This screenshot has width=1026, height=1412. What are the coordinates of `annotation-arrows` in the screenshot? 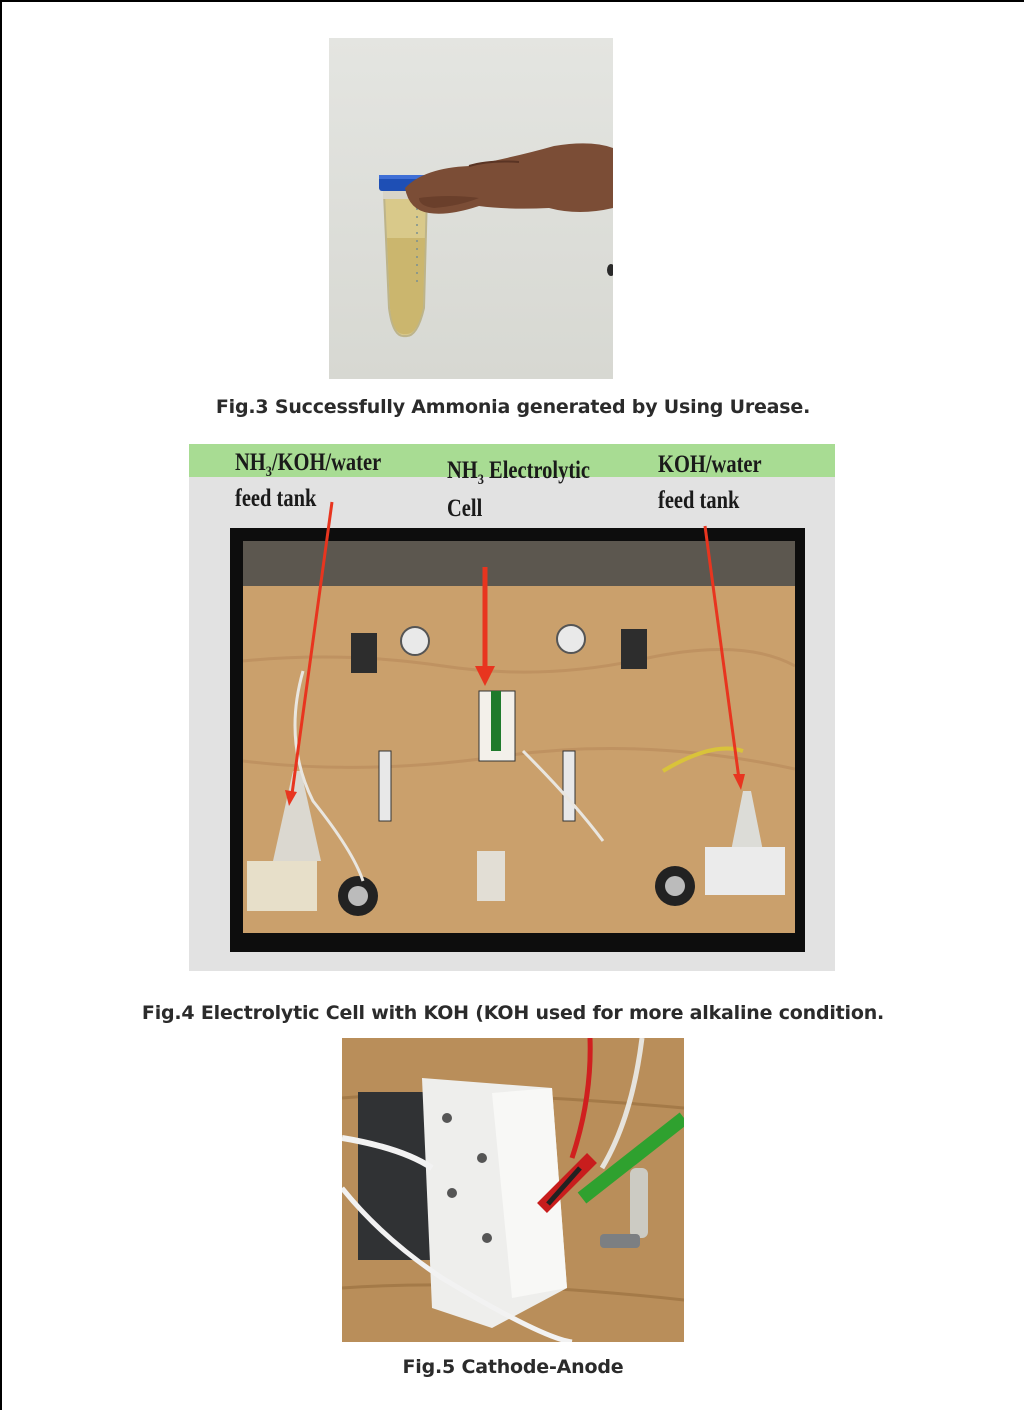 It's located at (515, 653).